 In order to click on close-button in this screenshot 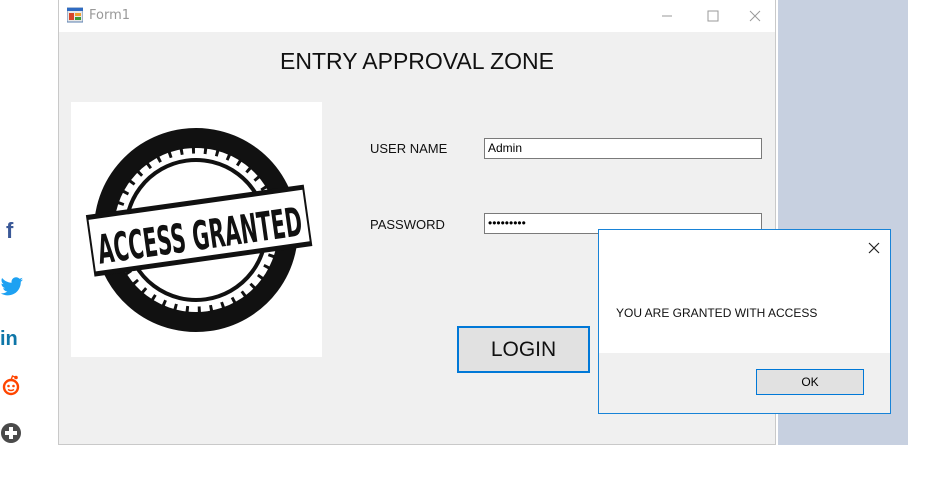, I will do `click(755, 16)`.